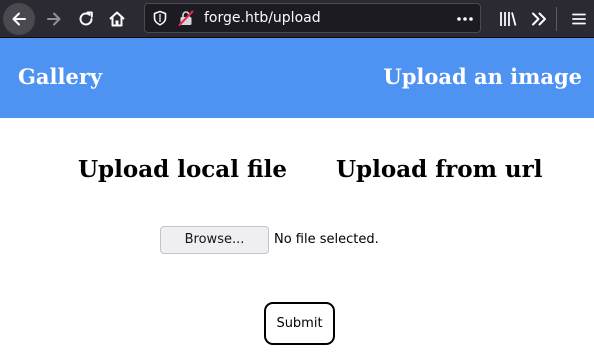  What do you see at coordinates (482, 77) in the screenshot?
I see `upload-image-link: Upload an image` at bounding box center [482, 77].